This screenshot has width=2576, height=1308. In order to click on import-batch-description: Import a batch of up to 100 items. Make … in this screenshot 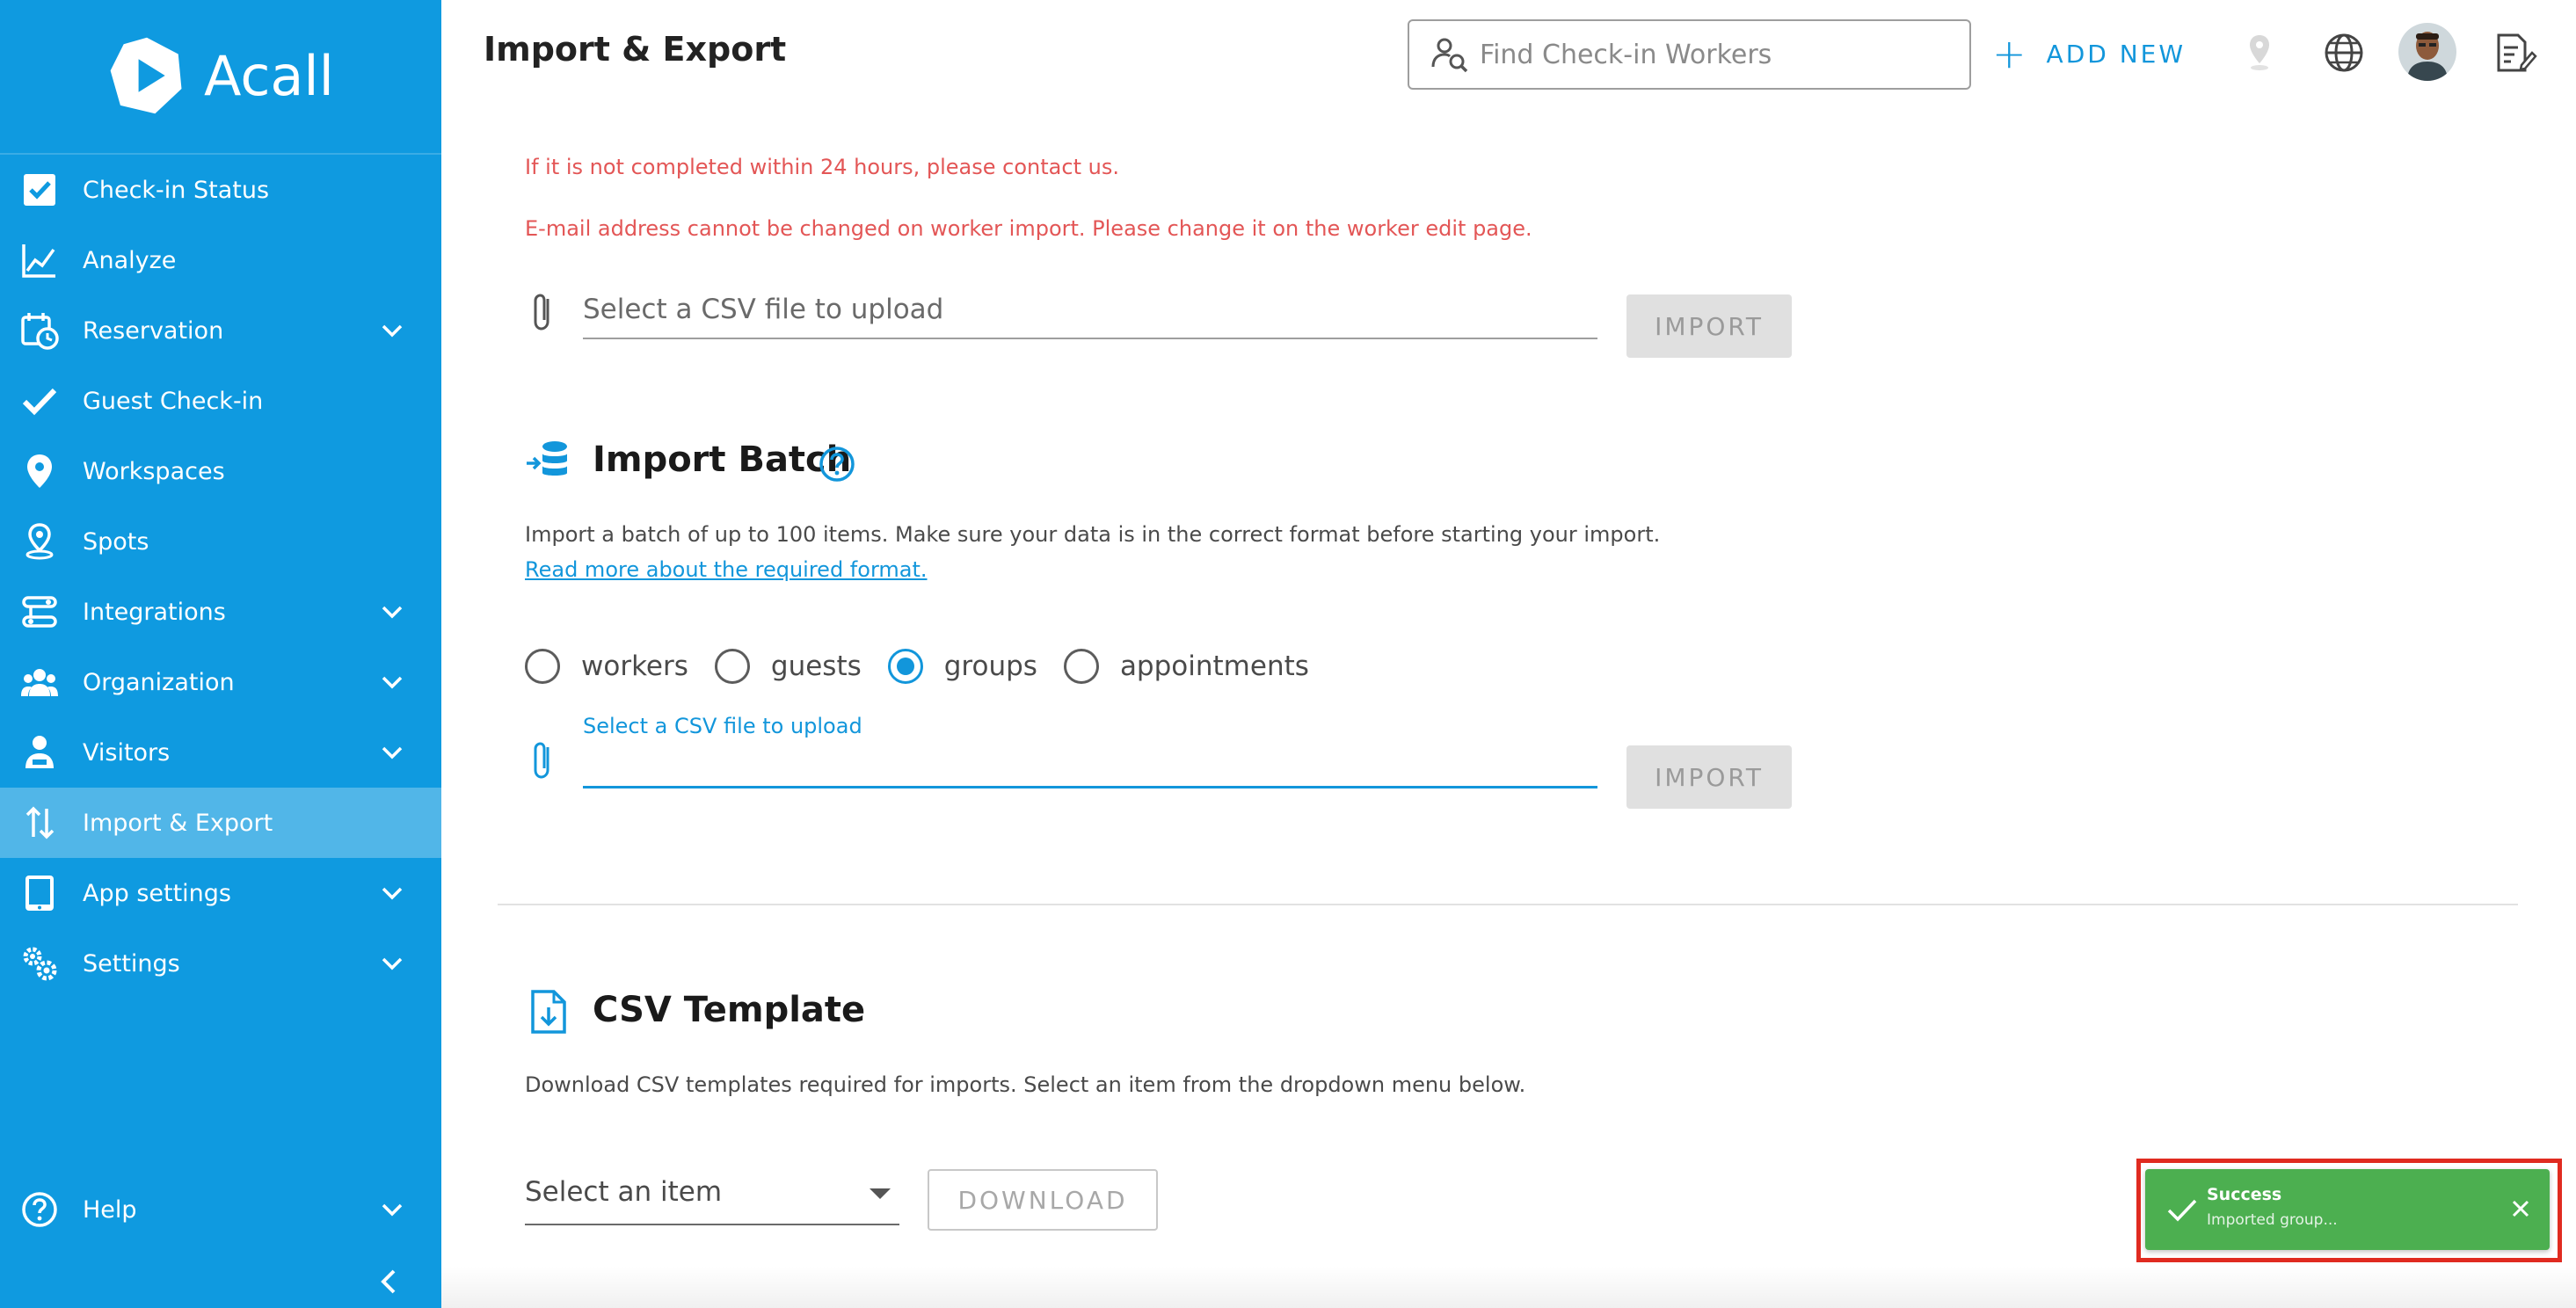, I will do `click(1093, 534)`.